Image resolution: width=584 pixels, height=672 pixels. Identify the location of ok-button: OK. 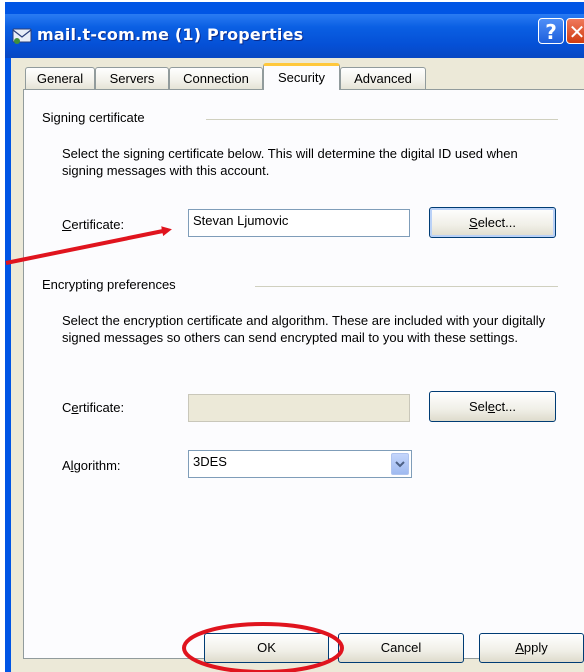
(266, 648).